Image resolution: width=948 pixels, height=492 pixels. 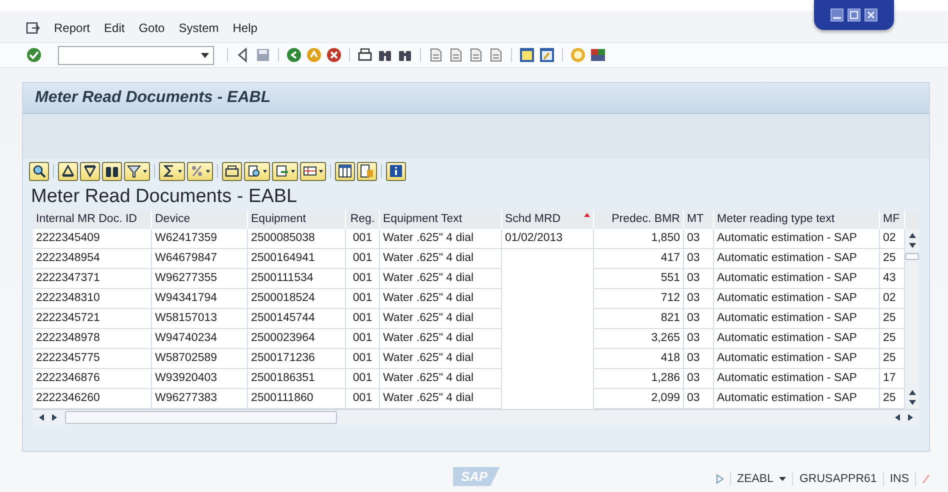 I want to click on sort-indicator-icon, so click(x=587, y=215).